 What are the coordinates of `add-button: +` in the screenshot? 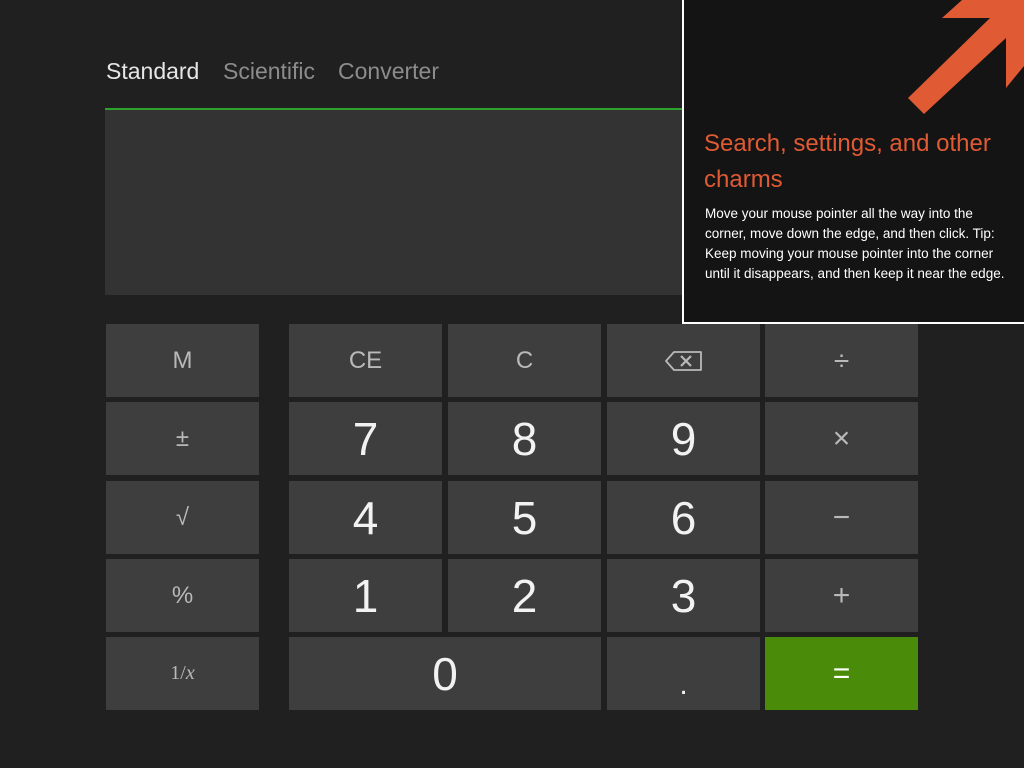 It's located at (841, 595).